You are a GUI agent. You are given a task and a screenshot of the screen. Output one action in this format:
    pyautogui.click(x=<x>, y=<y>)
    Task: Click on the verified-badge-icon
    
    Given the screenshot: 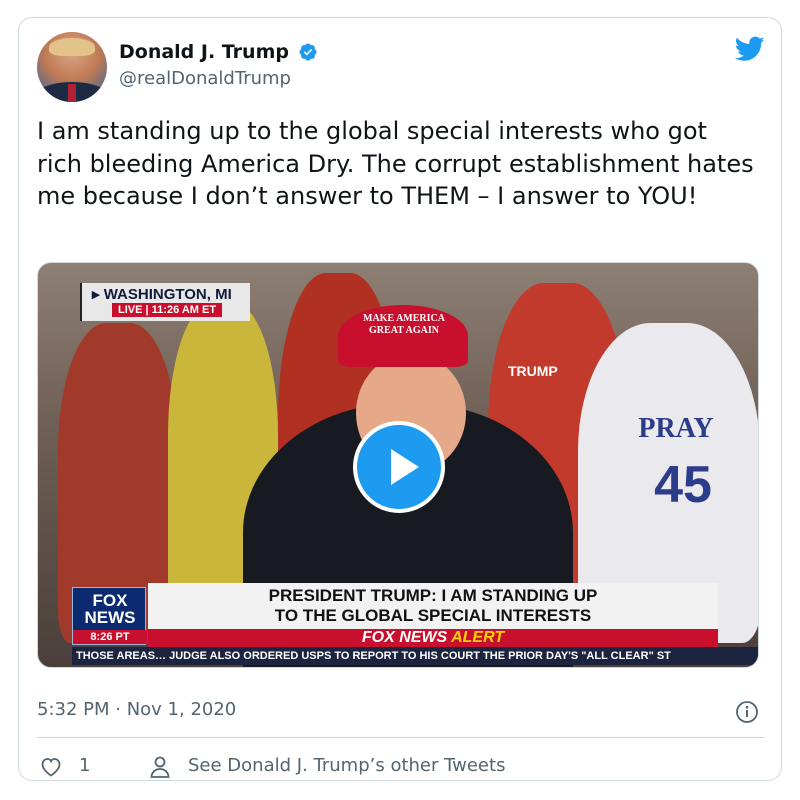 What is the action you would take?
    pyautogui.click(x=308, y=52)
    